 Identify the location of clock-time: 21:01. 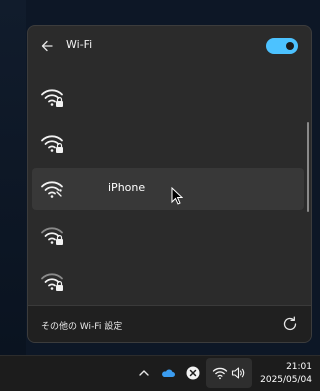
(299, 367).